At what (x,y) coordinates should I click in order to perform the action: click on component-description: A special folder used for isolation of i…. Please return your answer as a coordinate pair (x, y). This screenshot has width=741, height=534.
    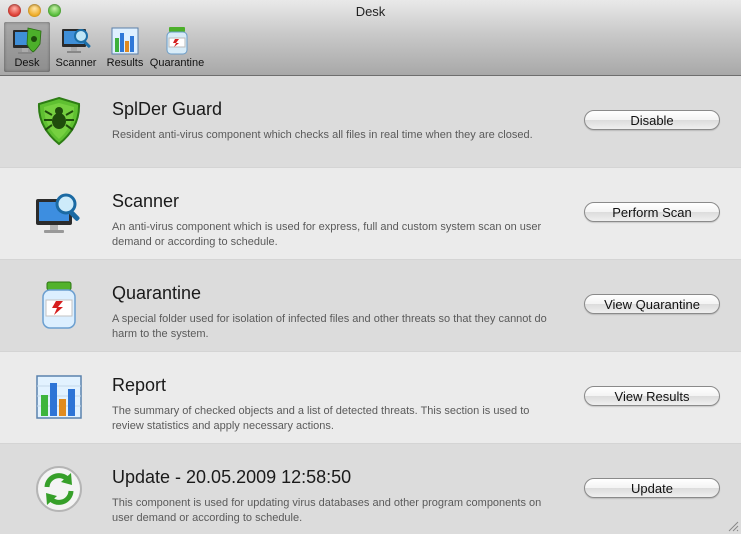
    Looking at the image, I should click on (329, 326).